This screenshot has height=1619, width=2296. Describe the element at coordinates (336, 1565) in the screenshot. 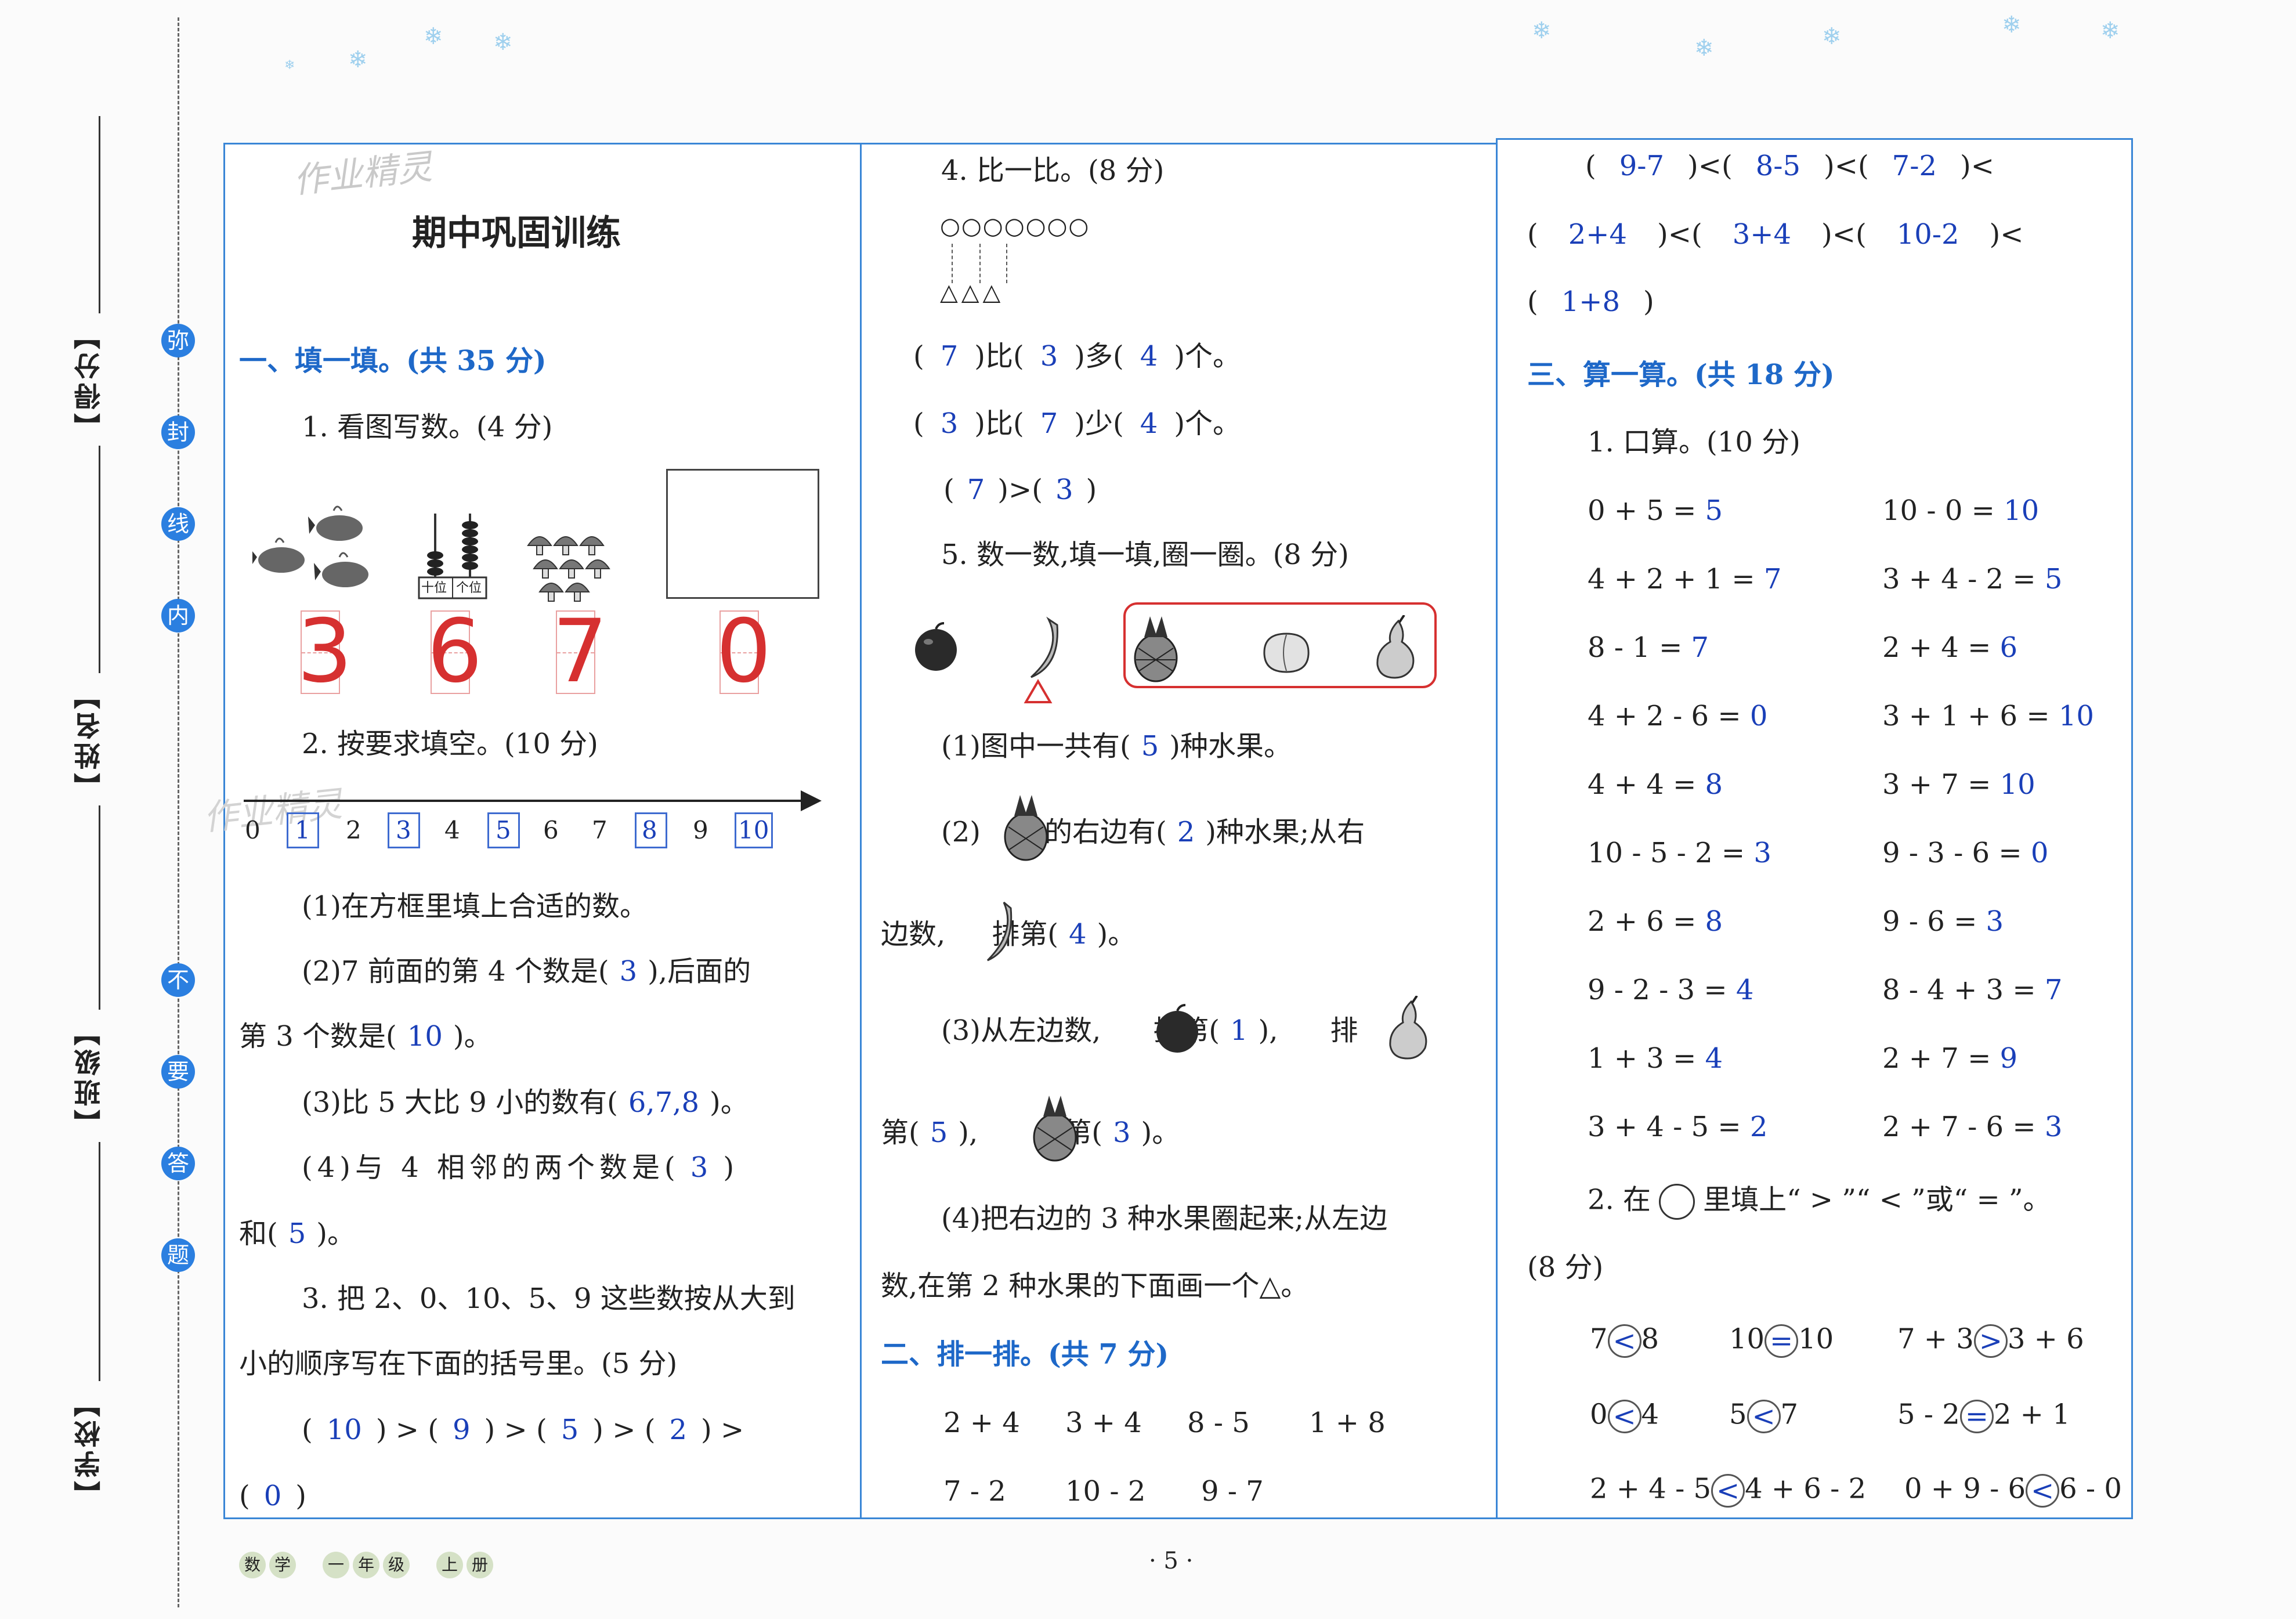

I see `book-grade-char: 一` at that location.